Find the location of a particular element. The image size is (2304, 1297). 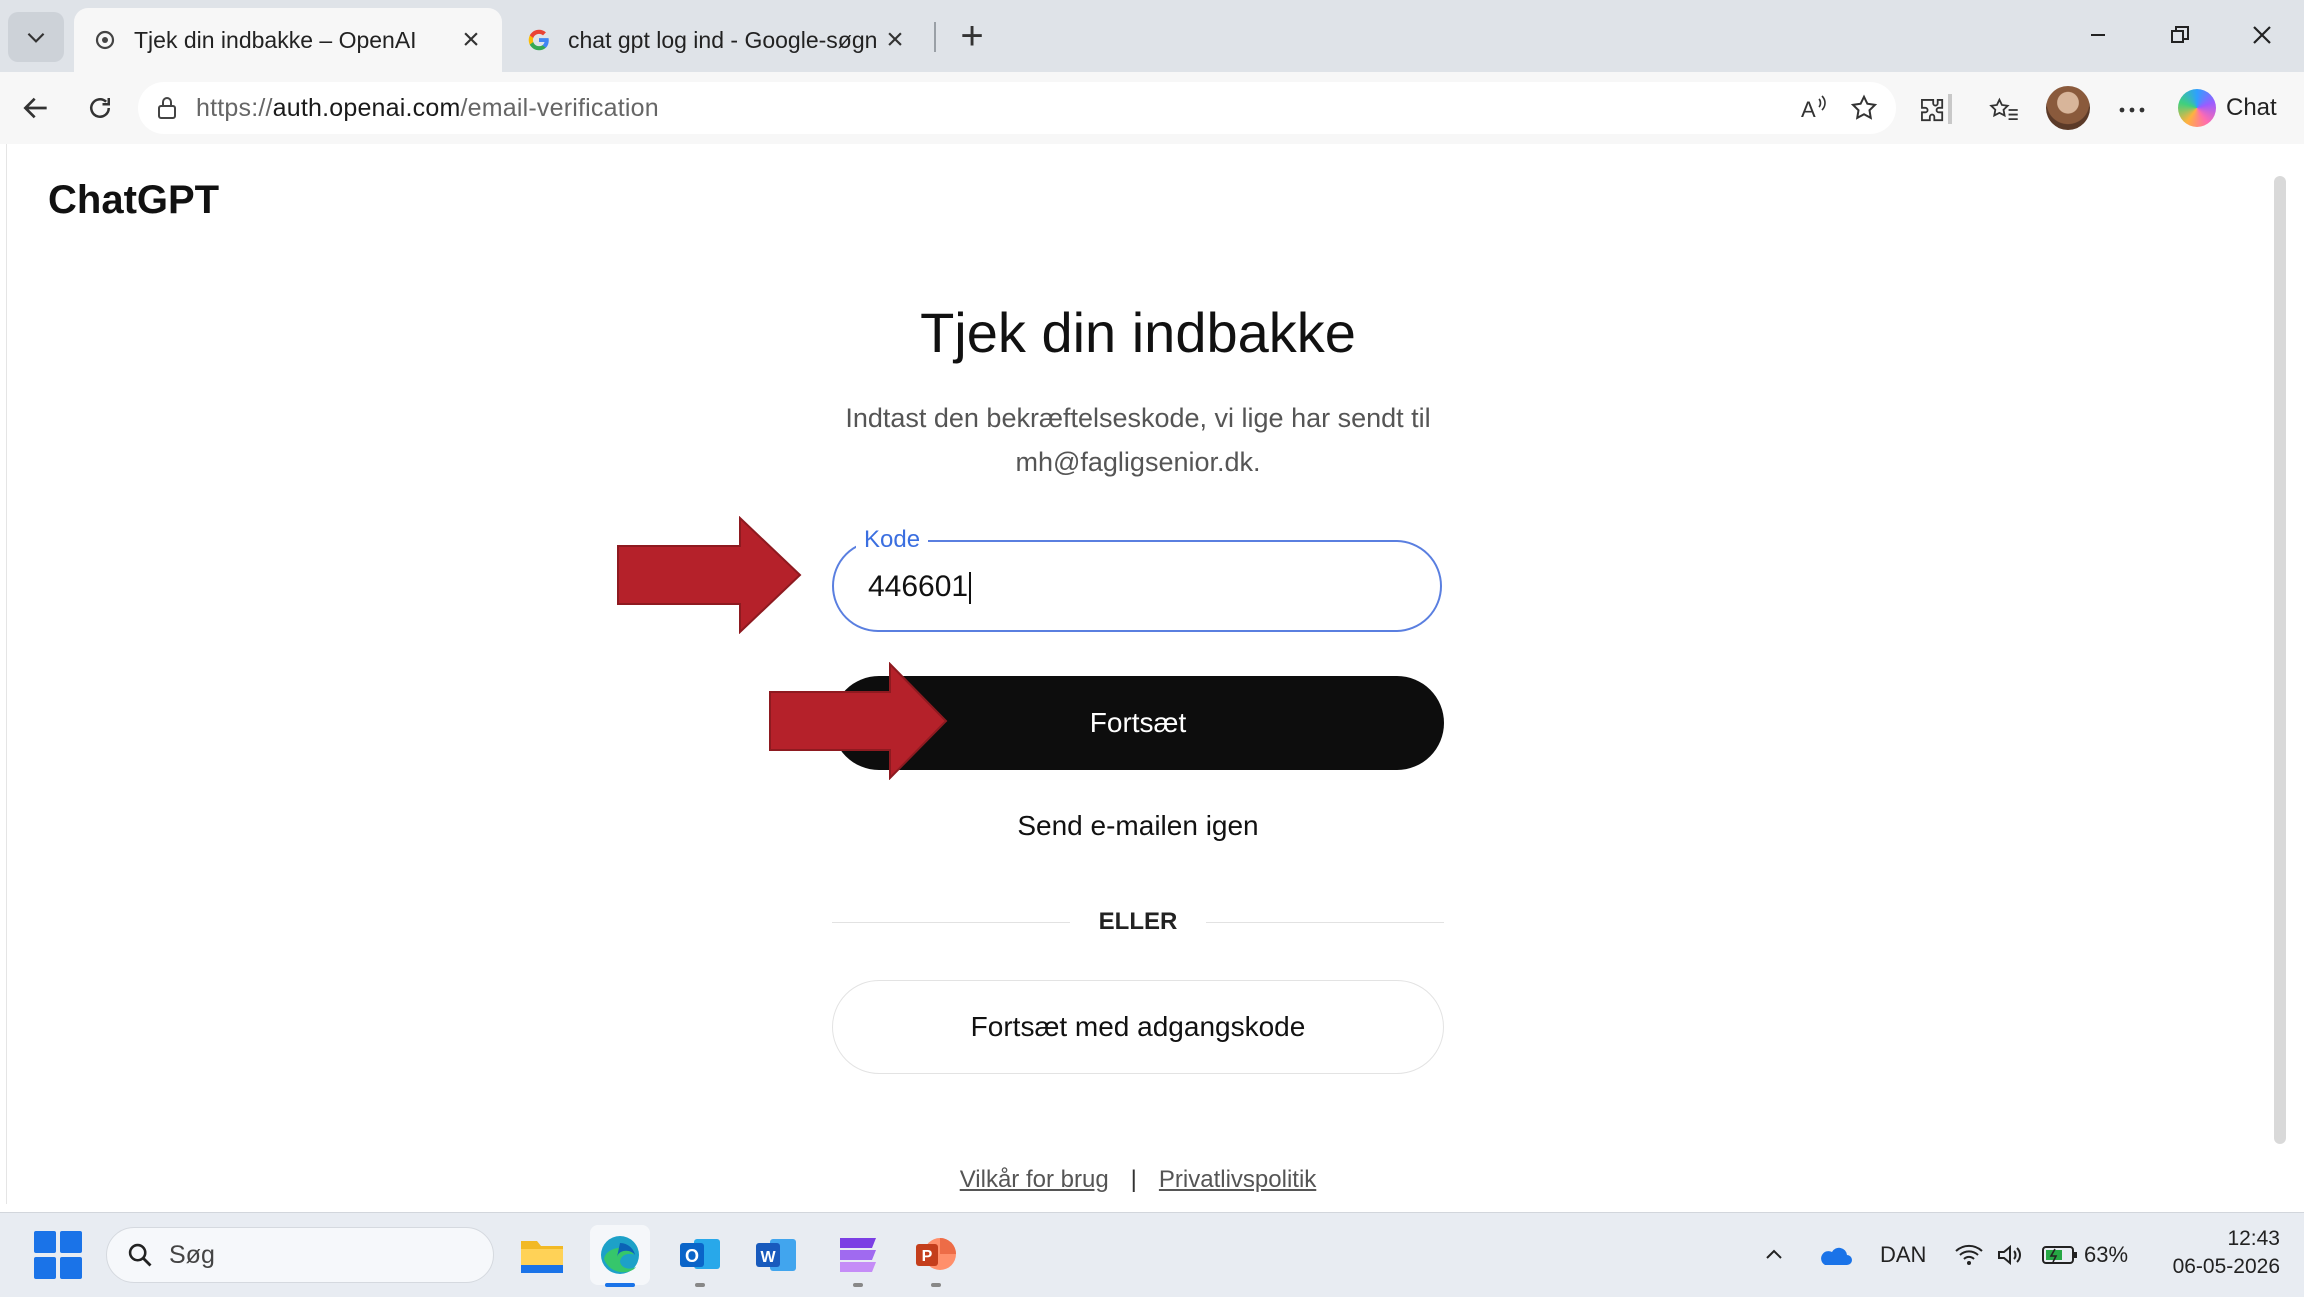

show-hidden-icons-chevron-up-icon is located at coordinates (1774, 1255).